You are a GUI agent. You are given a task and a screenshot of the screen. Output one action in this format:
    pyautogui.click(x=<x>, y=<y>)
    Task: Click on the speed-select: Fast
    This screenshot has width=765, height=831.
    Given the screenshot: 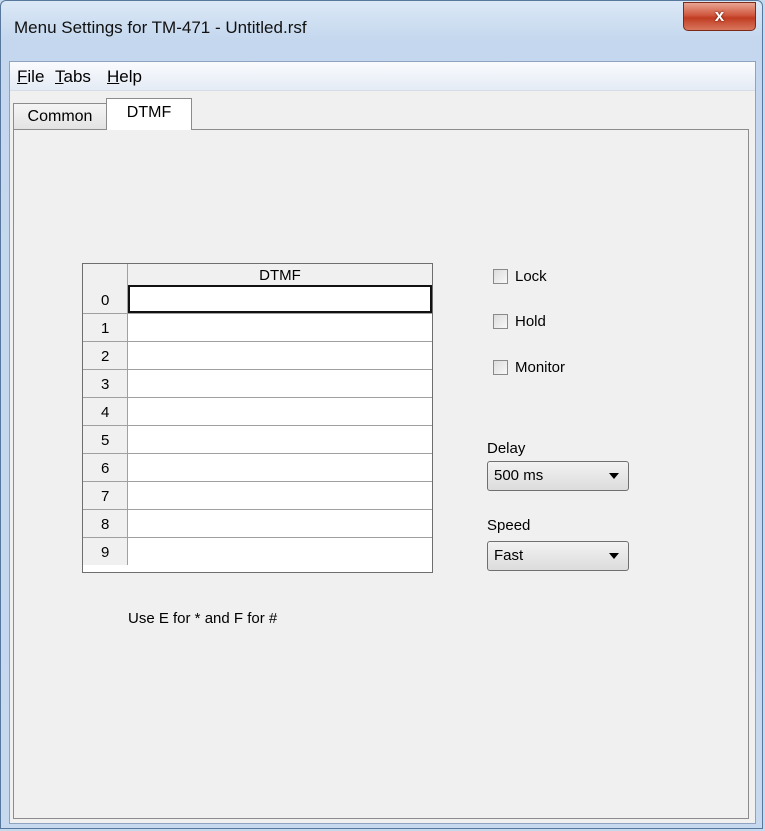 What is the action you would take?
    pyautogui.click(x=558, y=556)
    